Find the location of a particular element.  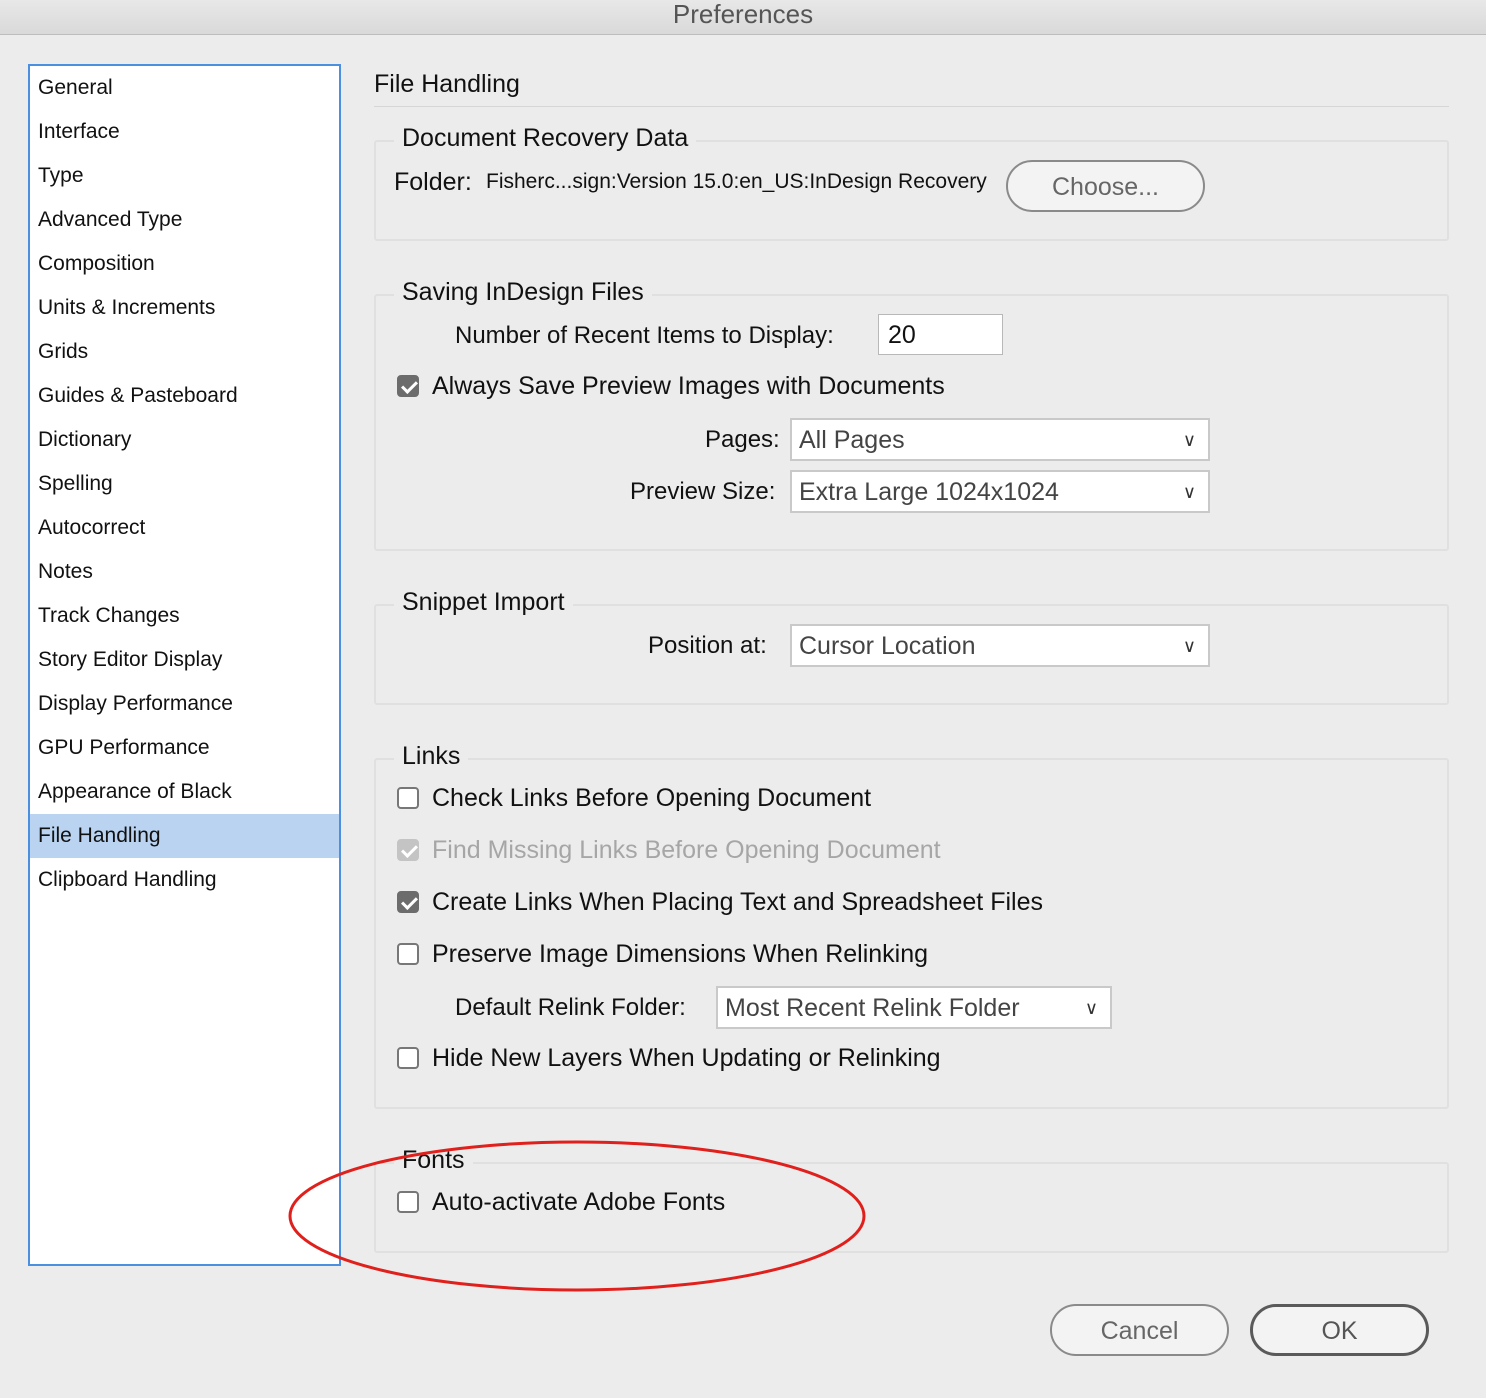

preview-size-select: Extra Large 1024x1024 ∨ is located at coordinates (1000, 491).